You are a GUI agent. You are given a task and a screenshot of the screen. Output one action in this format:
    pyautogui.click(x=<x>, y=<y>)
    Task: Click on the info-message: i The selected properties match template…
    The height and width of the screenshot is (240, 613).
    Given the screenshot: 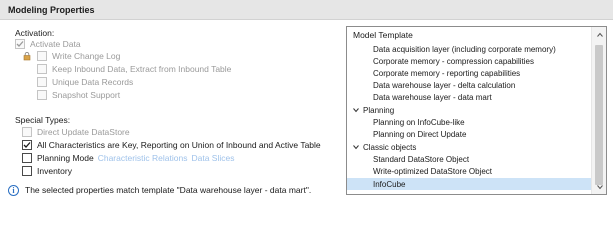 What is the action you would take?
    pyautogui.click(x=159, y=190)
    